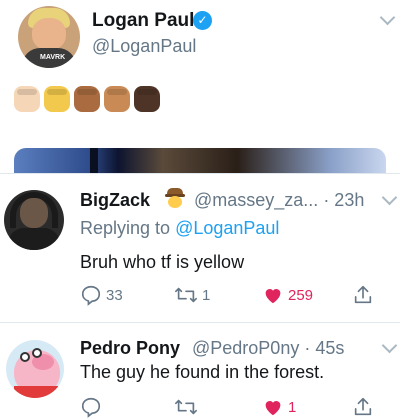 The width and height of the screenshot is (400, 418). Describe the element at coordinates (101, 295) in the screenshot. I see `reply-button: 33` at that location.